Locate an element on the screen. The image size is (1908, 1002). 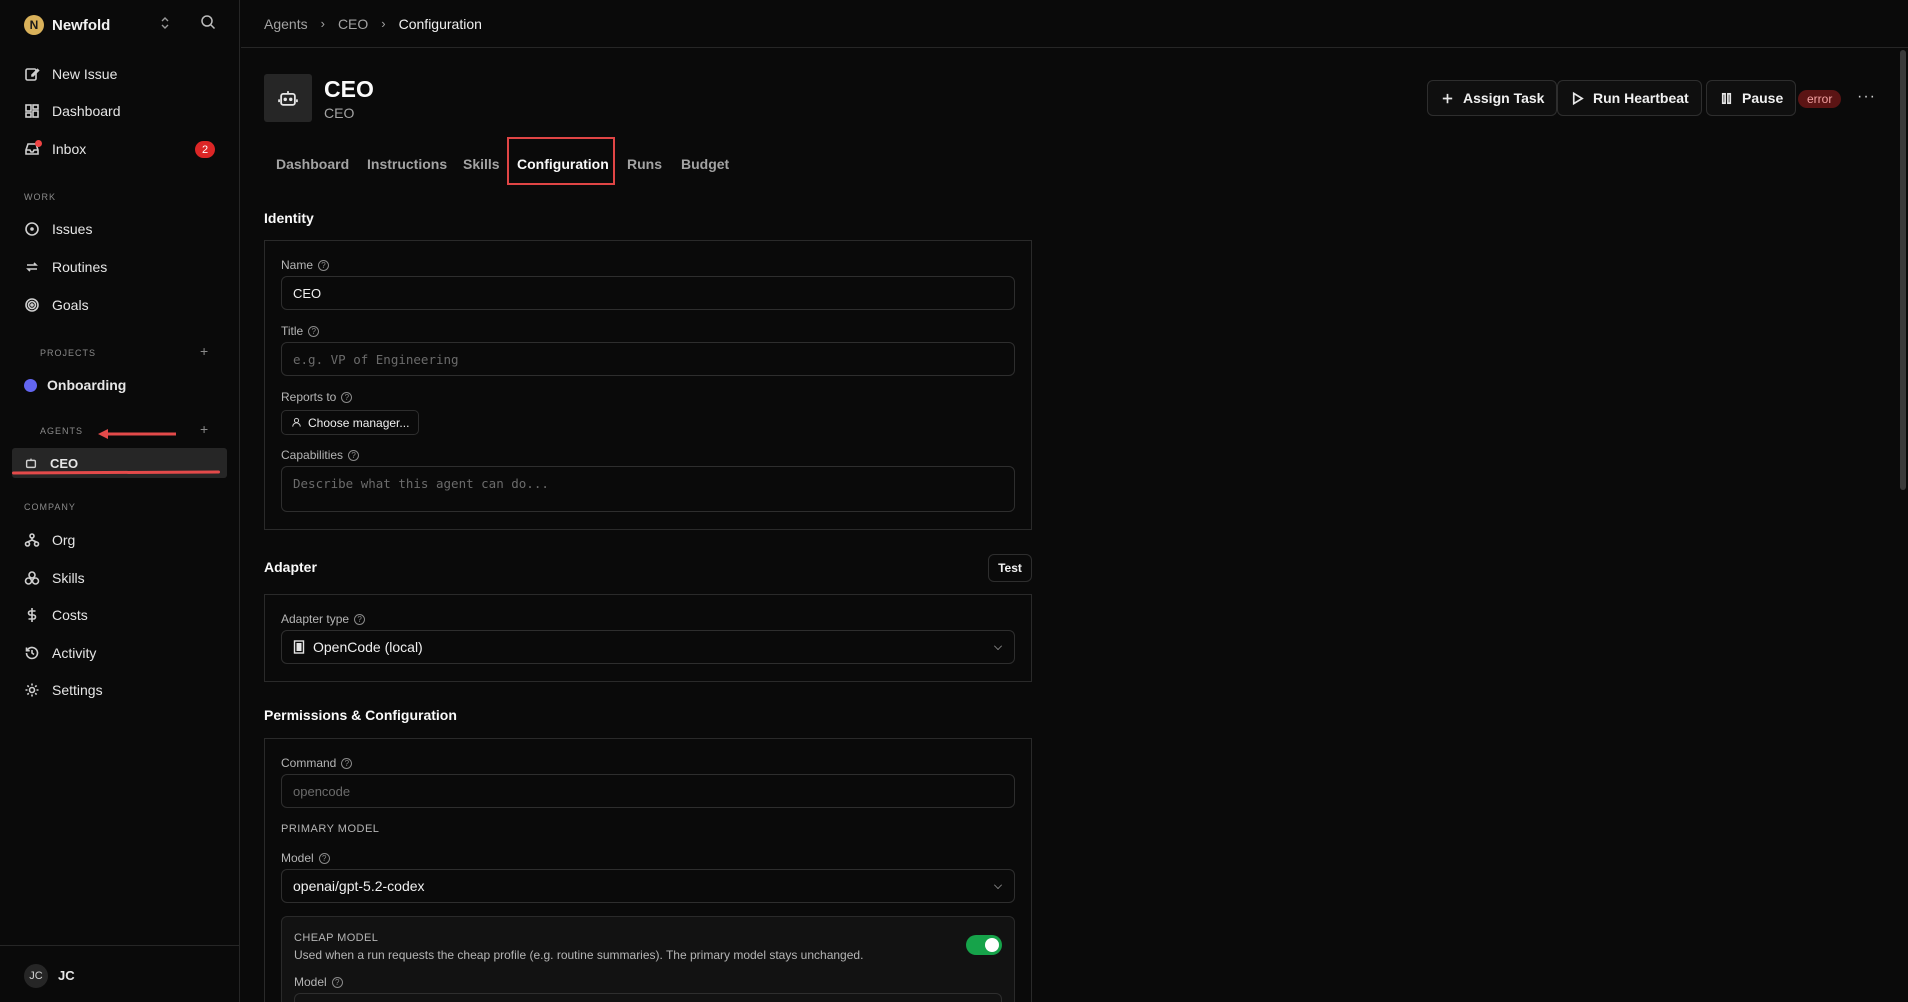
pause-icon is located at coordinates (1726, 98).